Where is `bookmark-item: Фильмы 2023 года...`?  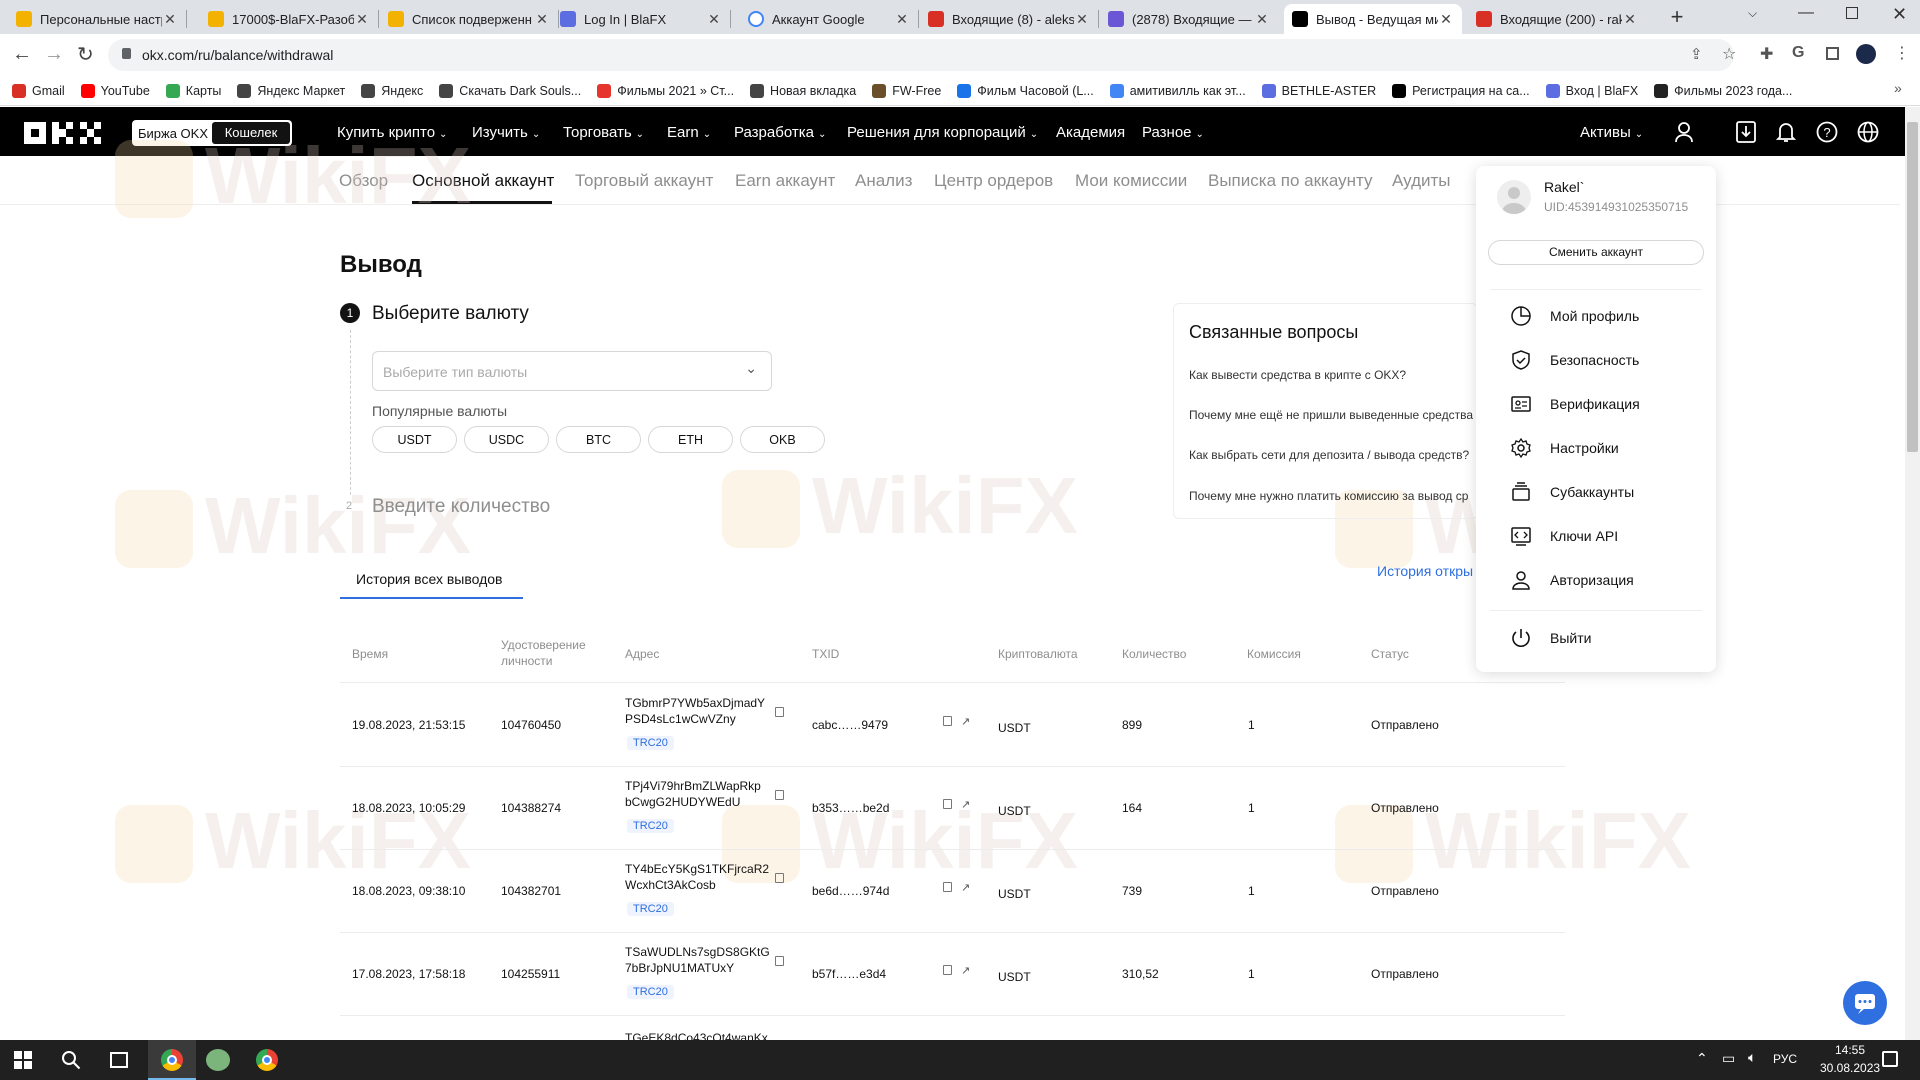 bookmark-item: Фильмы 2023 года... is located at coordinates (1723, 90).